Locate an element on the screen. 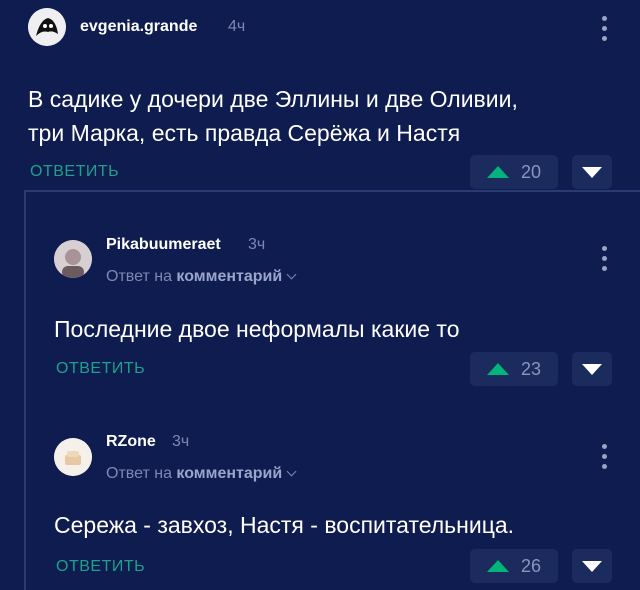  username: Pikabuumeraet is located at coordinates (163, 245).